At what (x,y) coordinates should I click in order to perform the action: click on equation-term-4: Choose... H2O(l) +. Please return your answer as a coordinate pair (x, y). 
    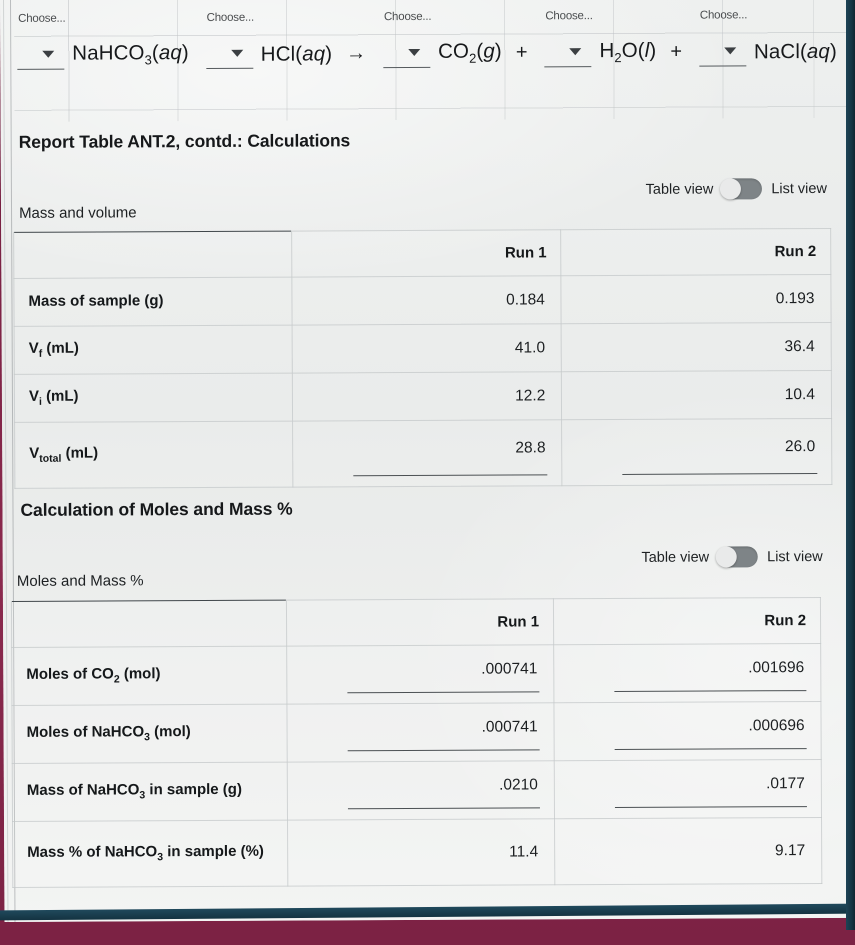
    Looking at the image, I should click on (618, 39).